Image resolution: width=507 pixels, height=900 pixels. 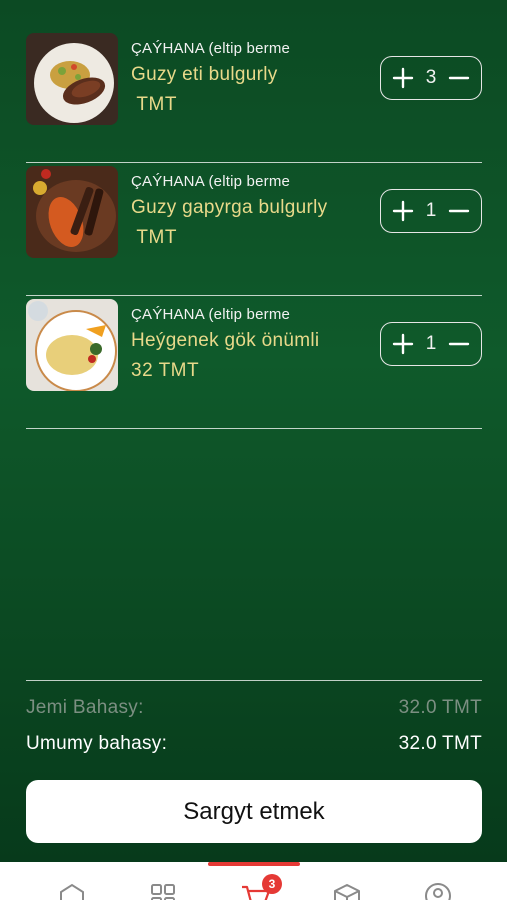 What do you see at coordinates (253, 881) in the screenshot?
I see `bottom-tab-bar` at bounding box center [253, 881].